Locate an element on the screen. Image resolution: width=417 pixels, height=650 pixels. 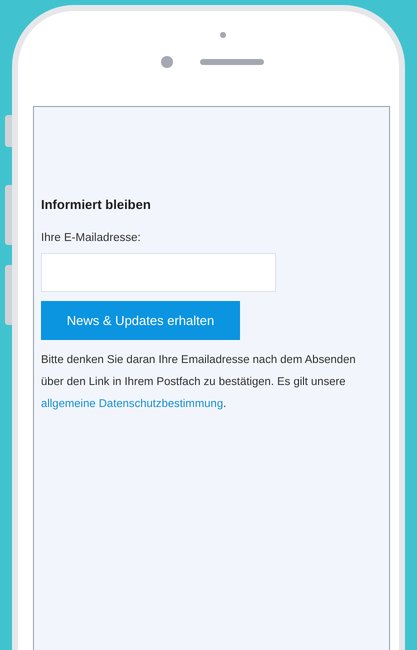
form-heading: Informiert bleiben is located at coordinates (96, 204).